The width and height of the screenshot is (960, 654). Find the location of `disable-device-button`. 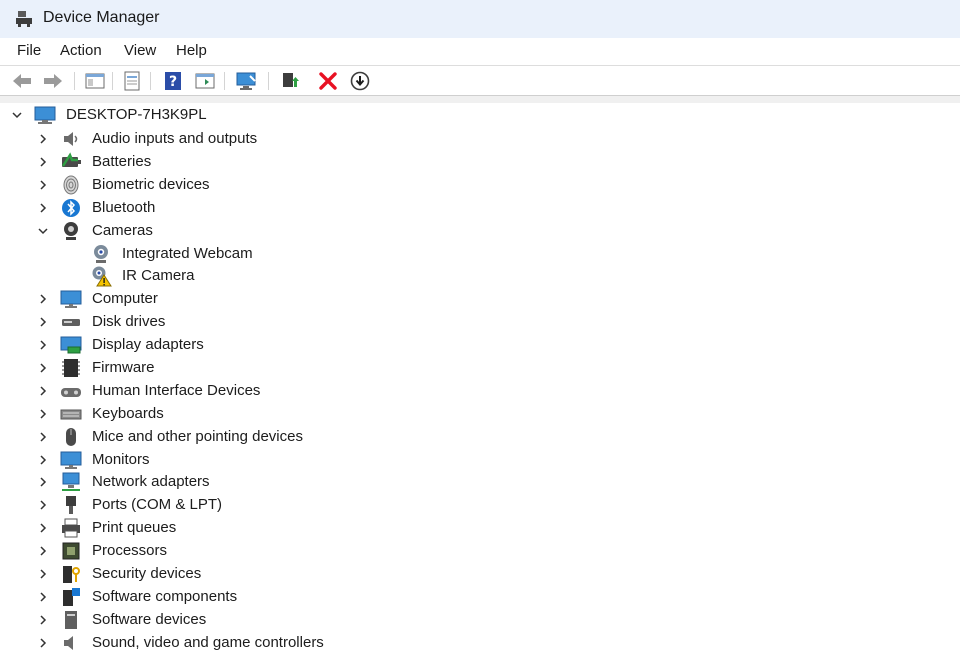

disable-device-button is located at coordinates (360, 81).